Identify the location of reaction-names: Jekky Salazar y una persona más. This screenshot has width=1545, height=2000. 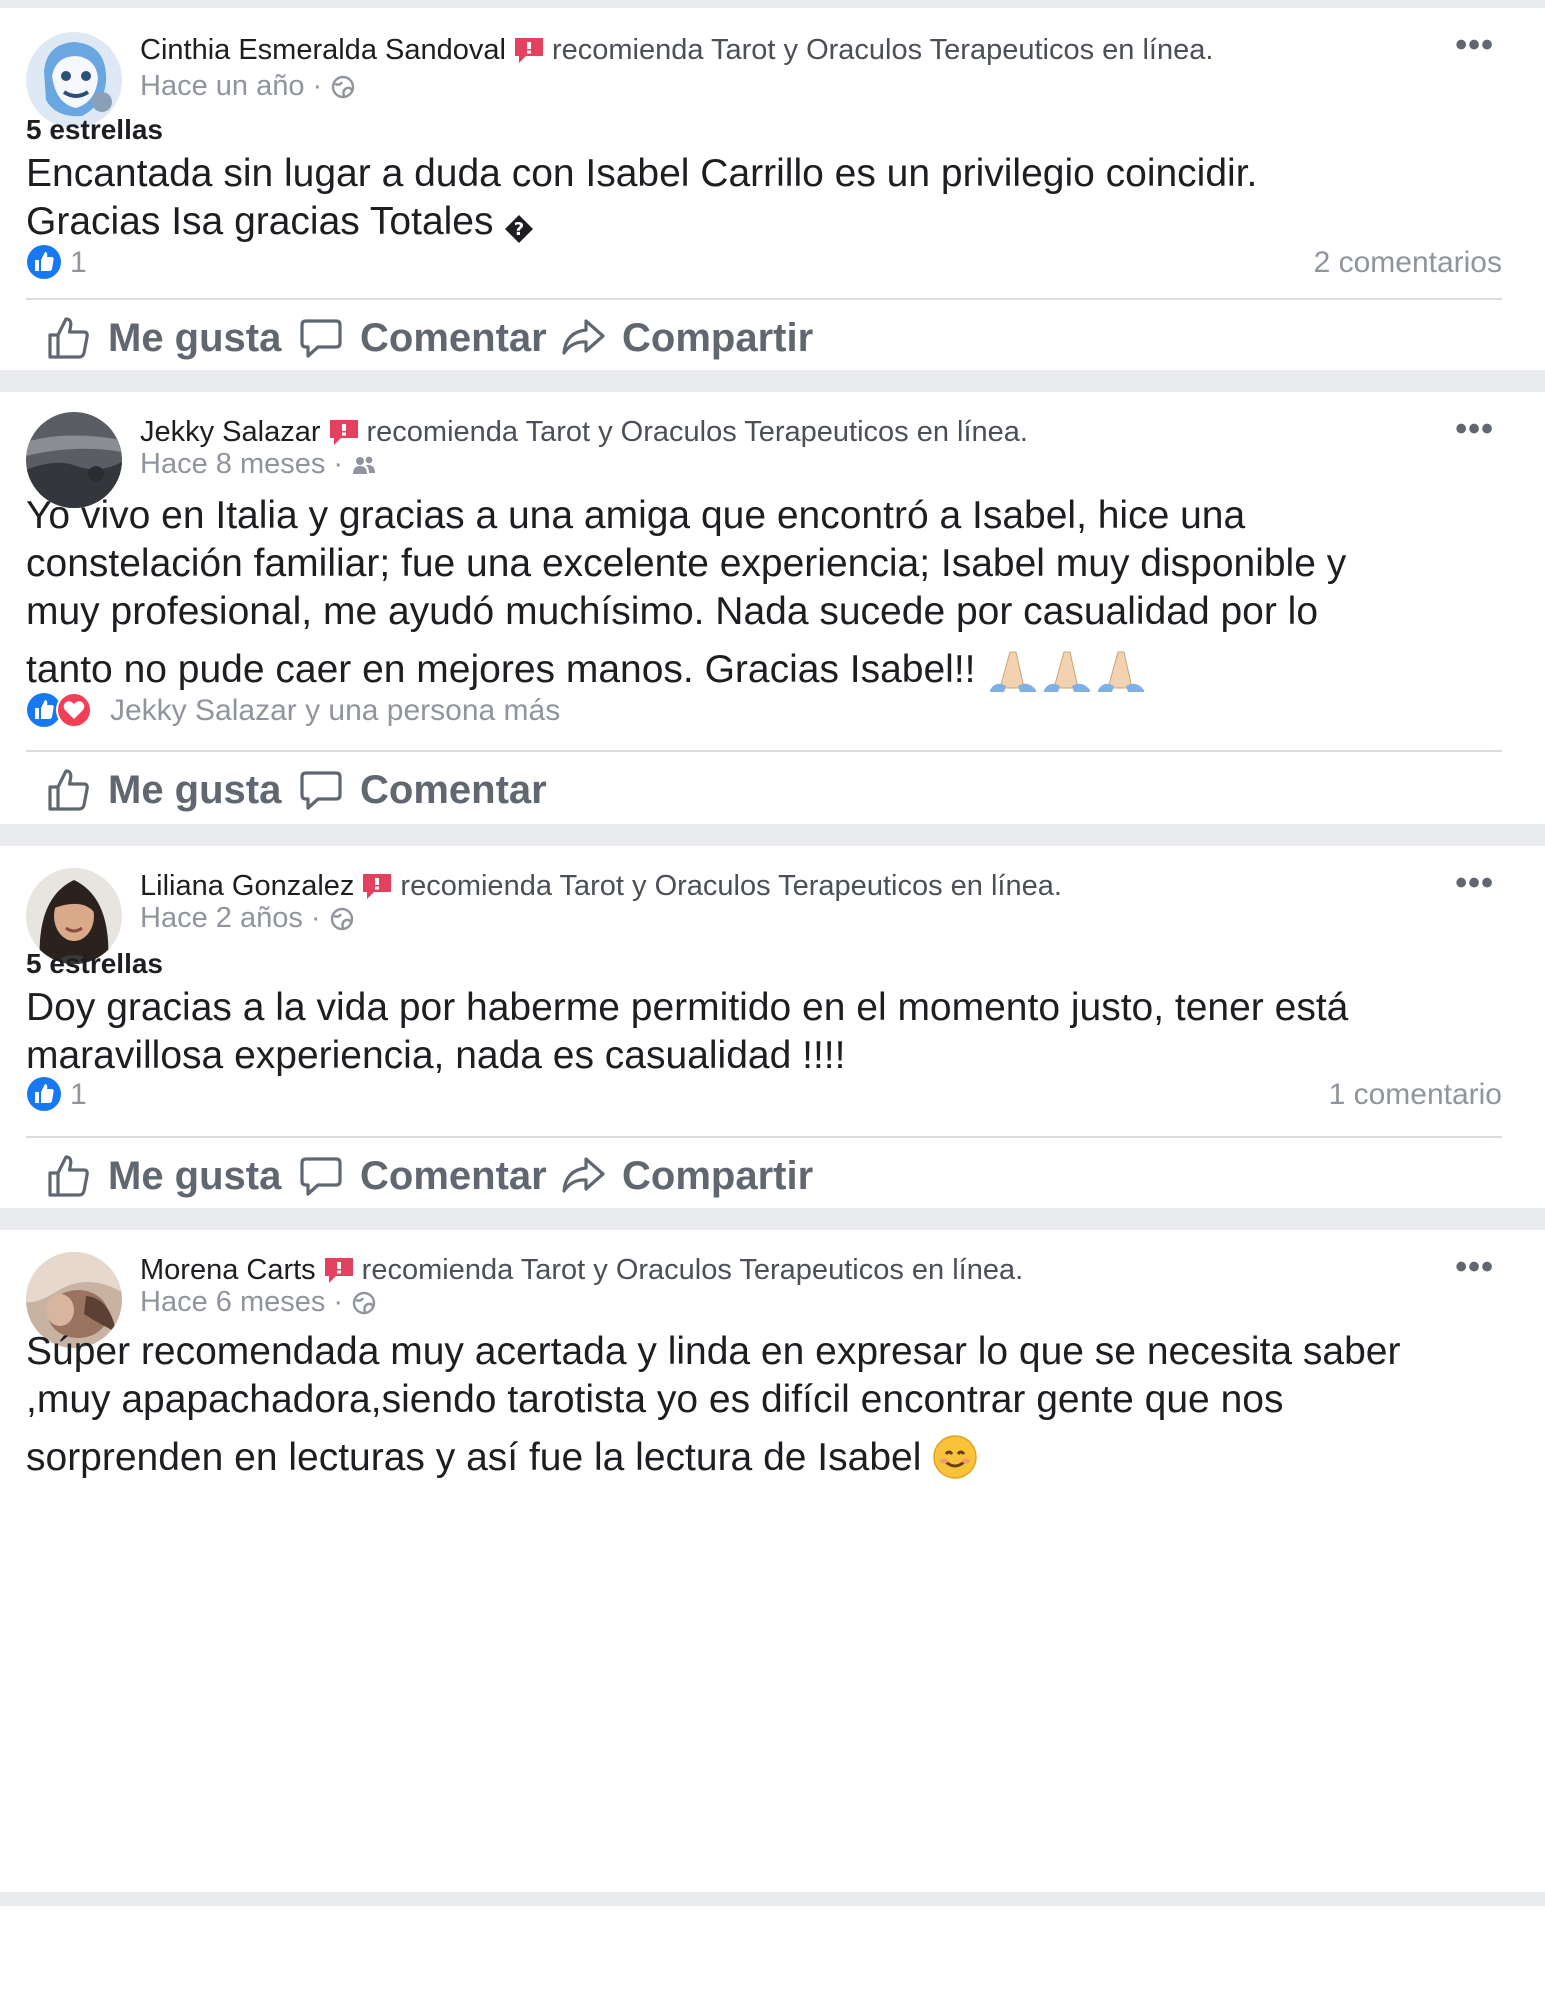
(335, 711).